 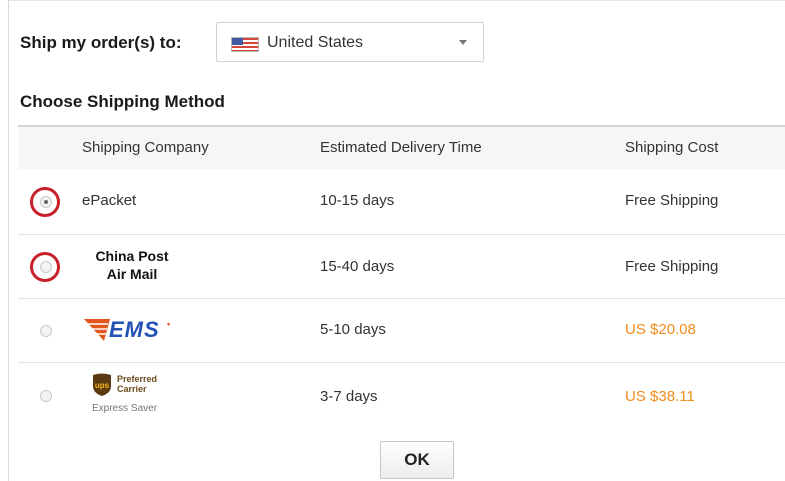 I want to click on us-flag-icon, so click(x=245, y=44).